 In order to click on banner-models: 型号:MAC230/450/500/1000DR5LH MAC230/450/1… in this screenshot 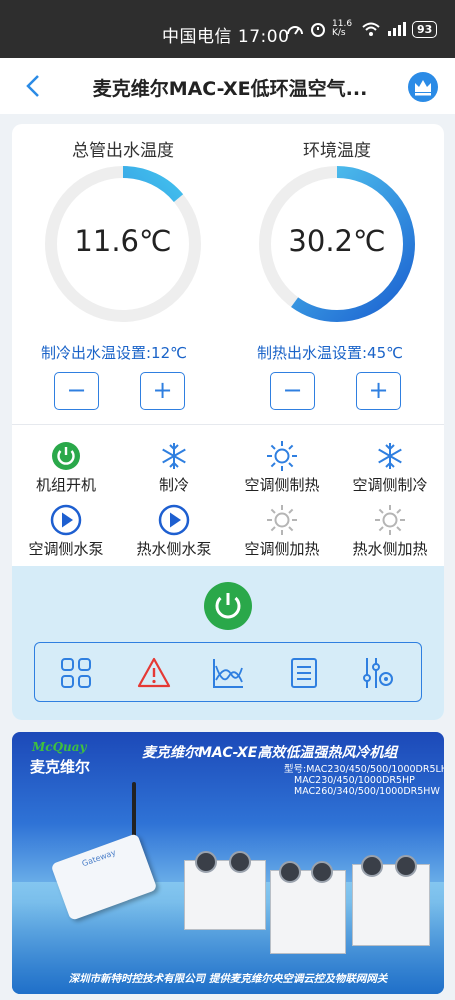, I will do `click(364, 780)`.